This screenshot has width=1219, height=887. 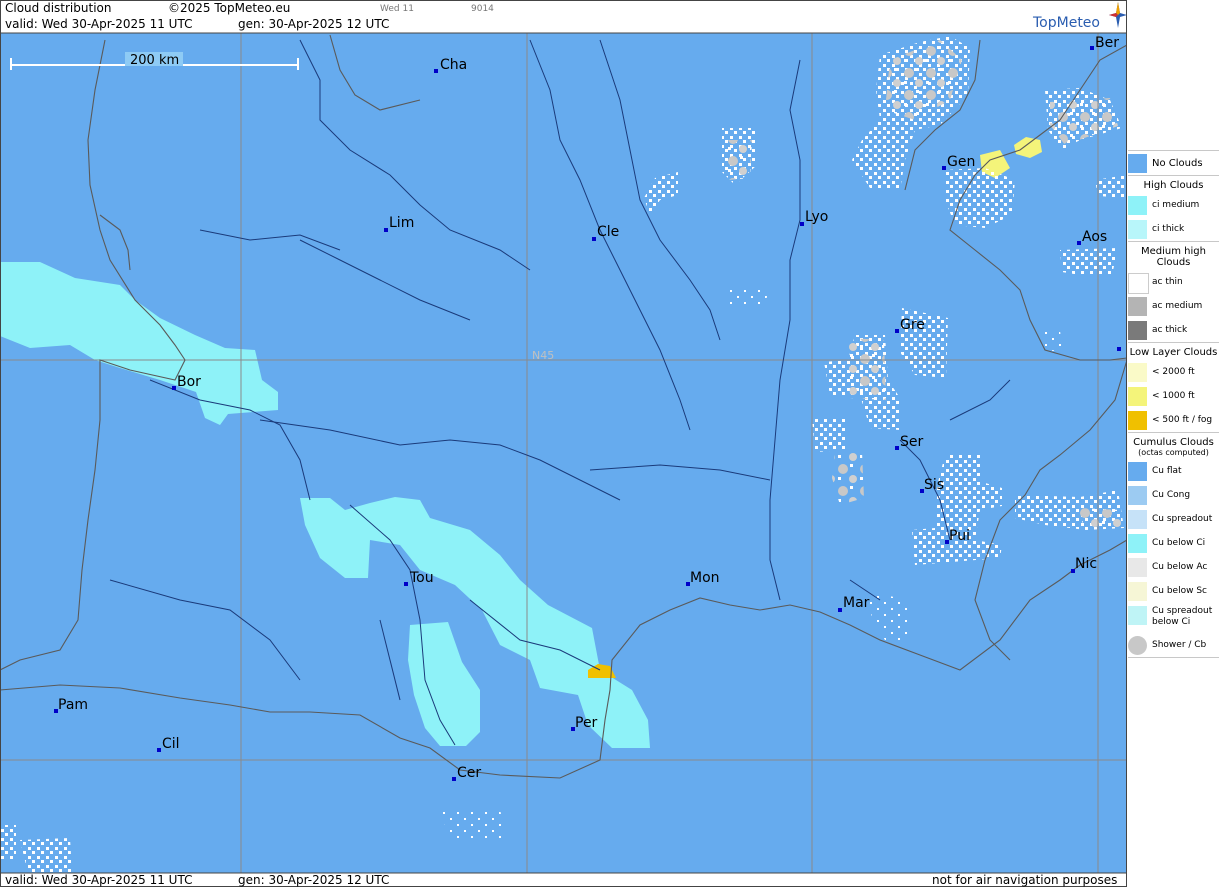 I want to click on legend-lt500-fog: < 500 ft / fog, so click(x=1173, y=420).